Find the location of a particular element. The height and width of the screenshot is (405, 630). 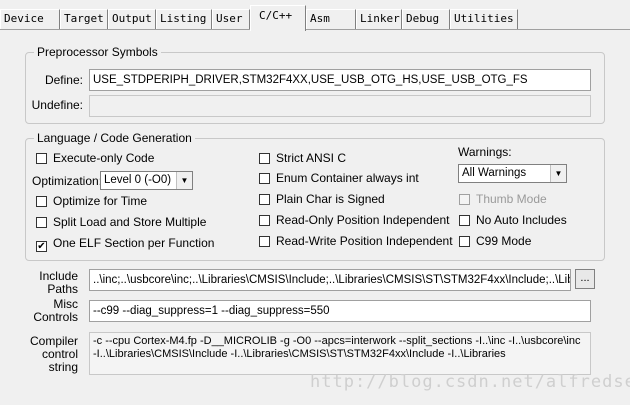

plain-char-signed-checkbox: Plain Char is Signed is located at coordinates (322, 199).